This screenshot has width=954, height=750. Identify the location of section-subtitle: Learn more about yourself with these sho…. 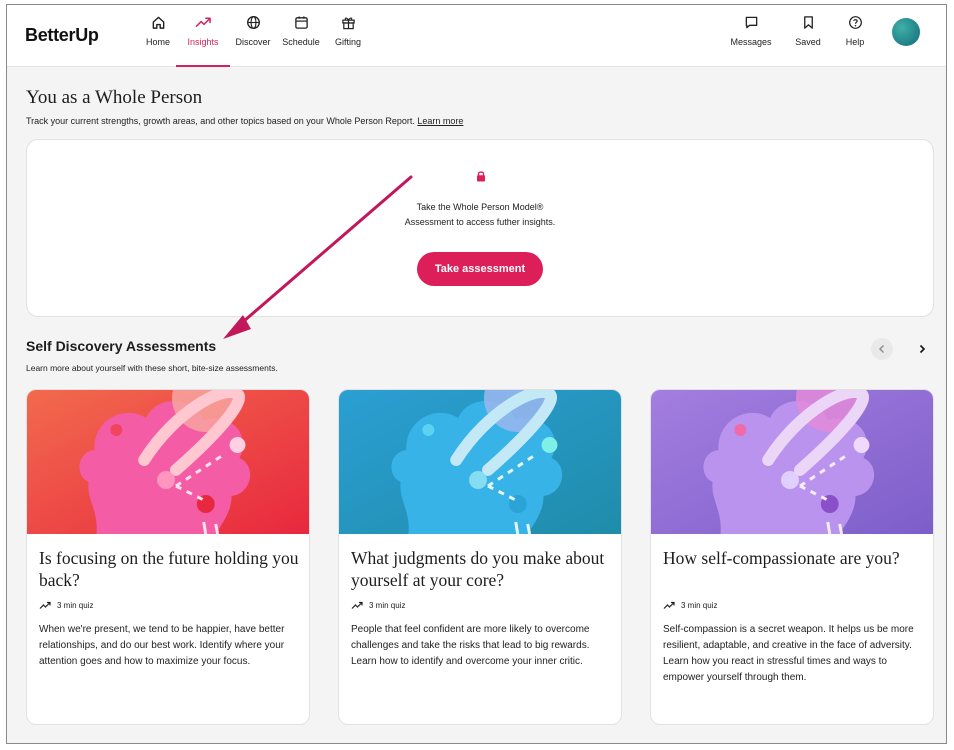
(152, 368).